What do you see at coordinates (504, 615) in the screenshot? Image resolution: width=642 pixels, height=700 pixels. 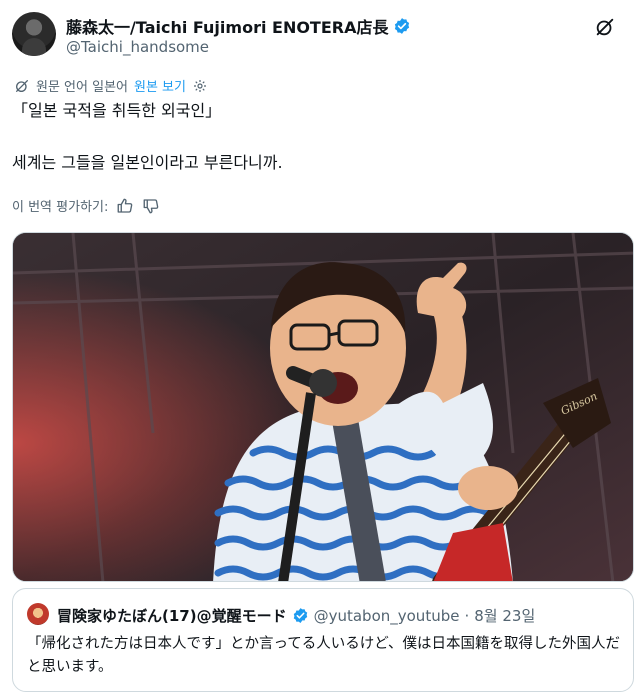 I see `quoted-tweet-date: 8월 23일` at bounding box center [504, 615].